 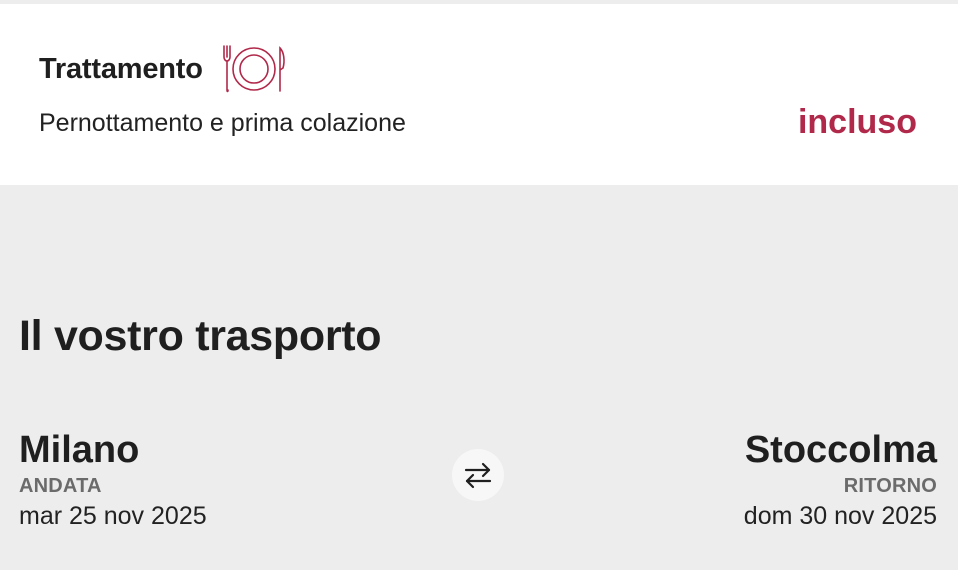 What do you see at coordinates (121, 68) in the screenshot?
I see `board-title: Trattamento` at bounding box center [121, 68].